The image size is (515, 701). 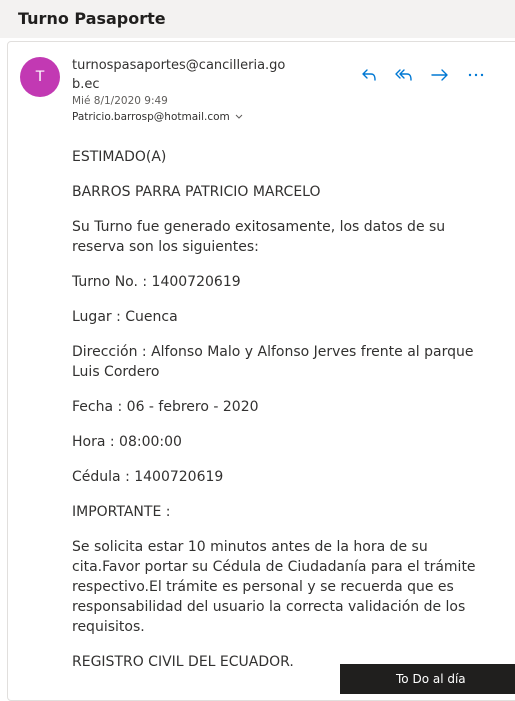 I want to click on recipient-line: Patricio.barrosp@hotmail.com, so click(x=157, y=117).